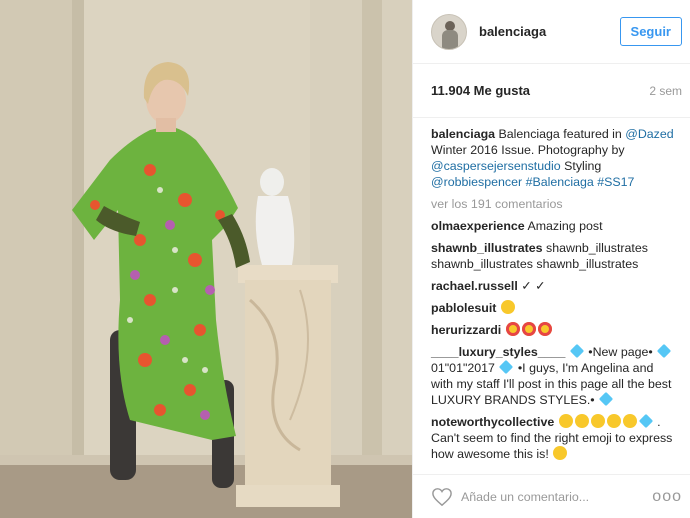 The width and height of the screenshot is (690, 518). I want to click on mention-link: @robbiespencer, so click(476, 182).